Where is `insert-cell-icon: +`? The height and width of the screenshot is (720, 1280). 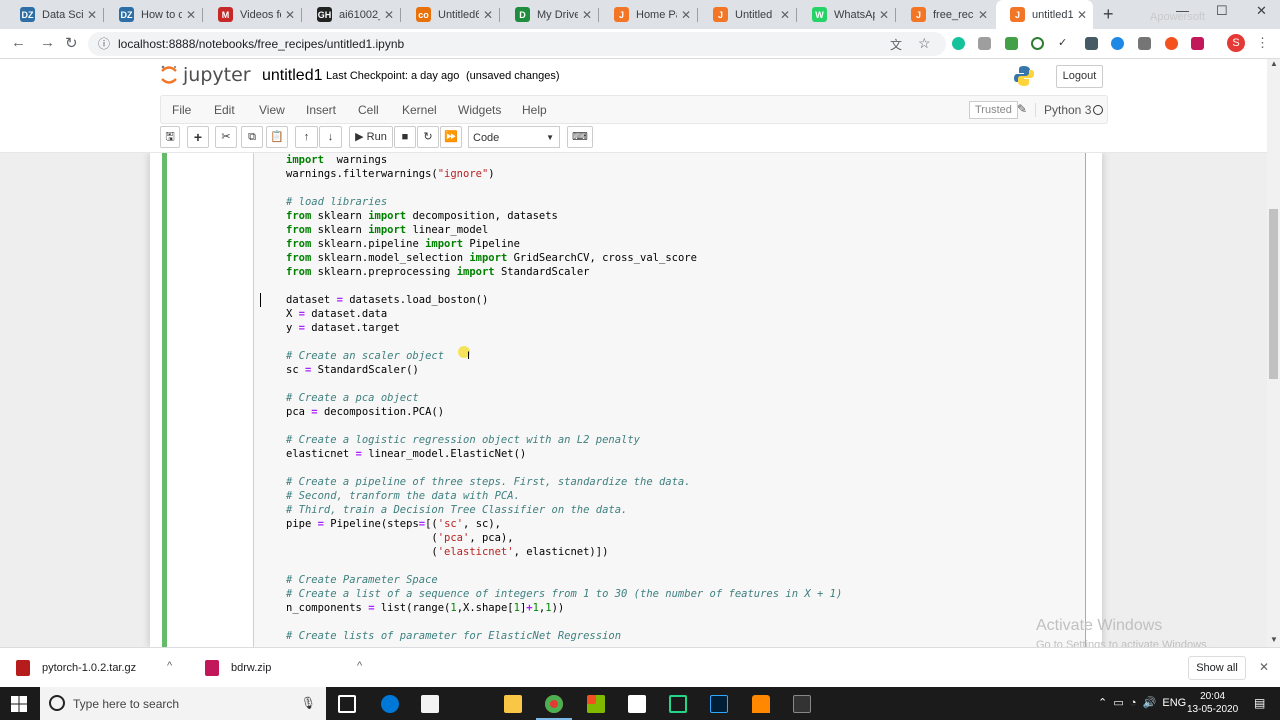
insert-cell-icon: + is located at coordinates (198, 137).